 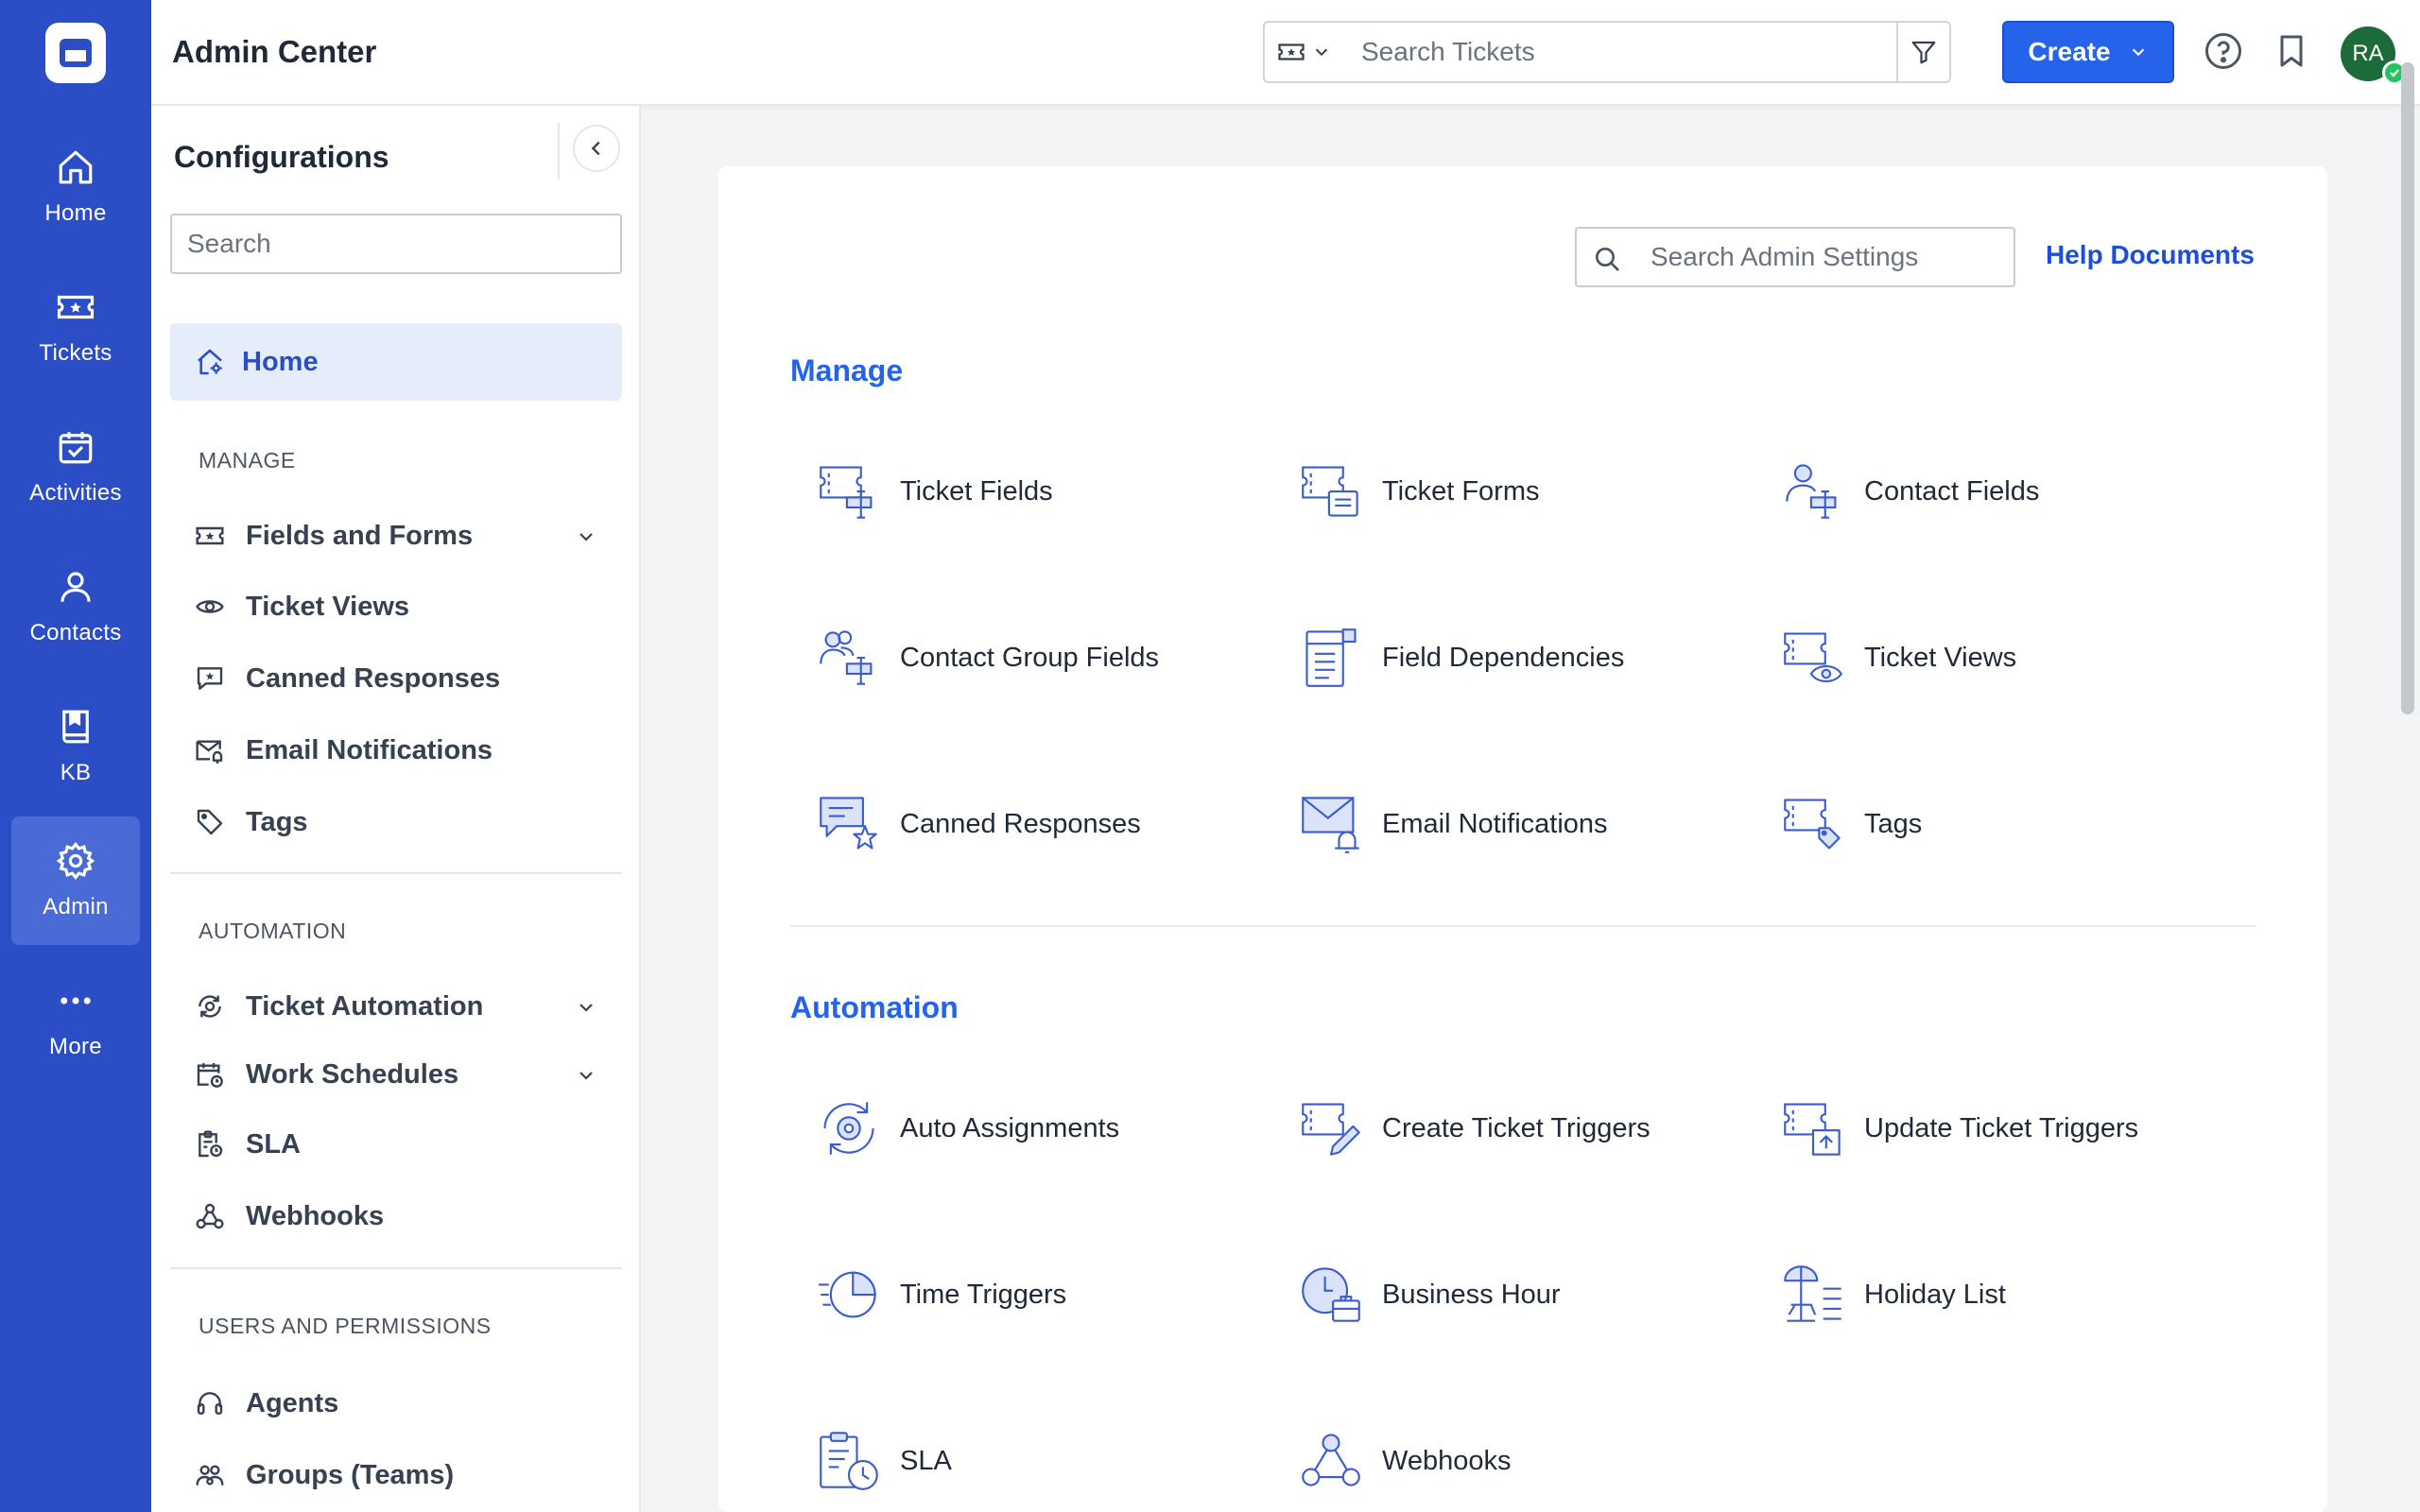 What do you see at coordinates (1893, 823) in the screenshot?
I see `tile-label: Tags` at bounding box center [1893, 823].